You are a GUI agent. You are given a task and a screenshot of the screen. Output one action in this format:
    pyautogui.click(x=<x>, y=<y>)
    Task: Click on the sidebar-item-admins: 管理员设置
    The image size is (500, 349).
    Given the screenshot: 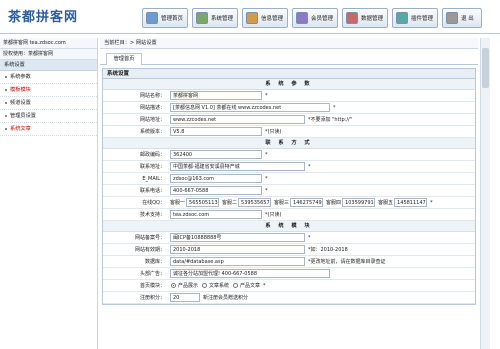 What is the action you would take?
    pyautogui.click(x=48, y=116)
    